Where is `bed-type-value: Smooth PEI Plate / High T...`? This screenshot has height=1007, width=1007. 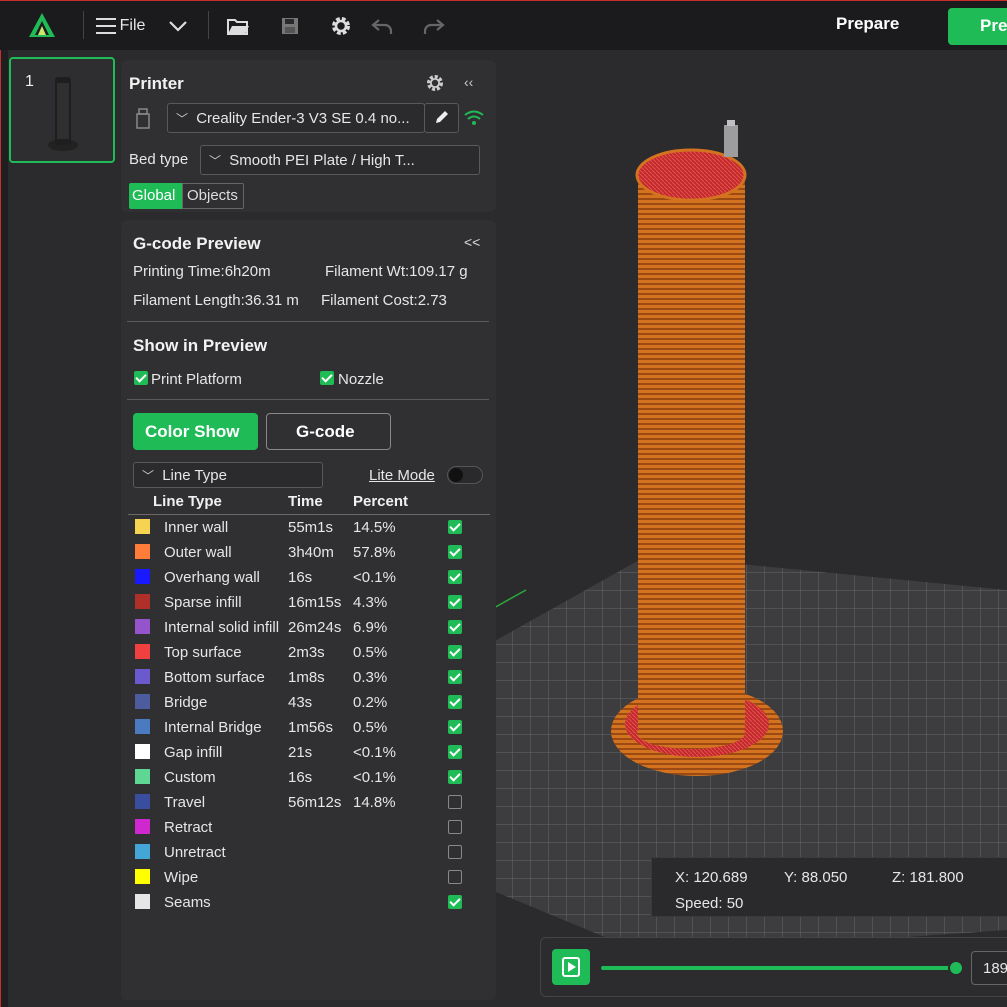
bed-type-value: Smooth PEI Plate / High T... is located at coordinates (322, 160).